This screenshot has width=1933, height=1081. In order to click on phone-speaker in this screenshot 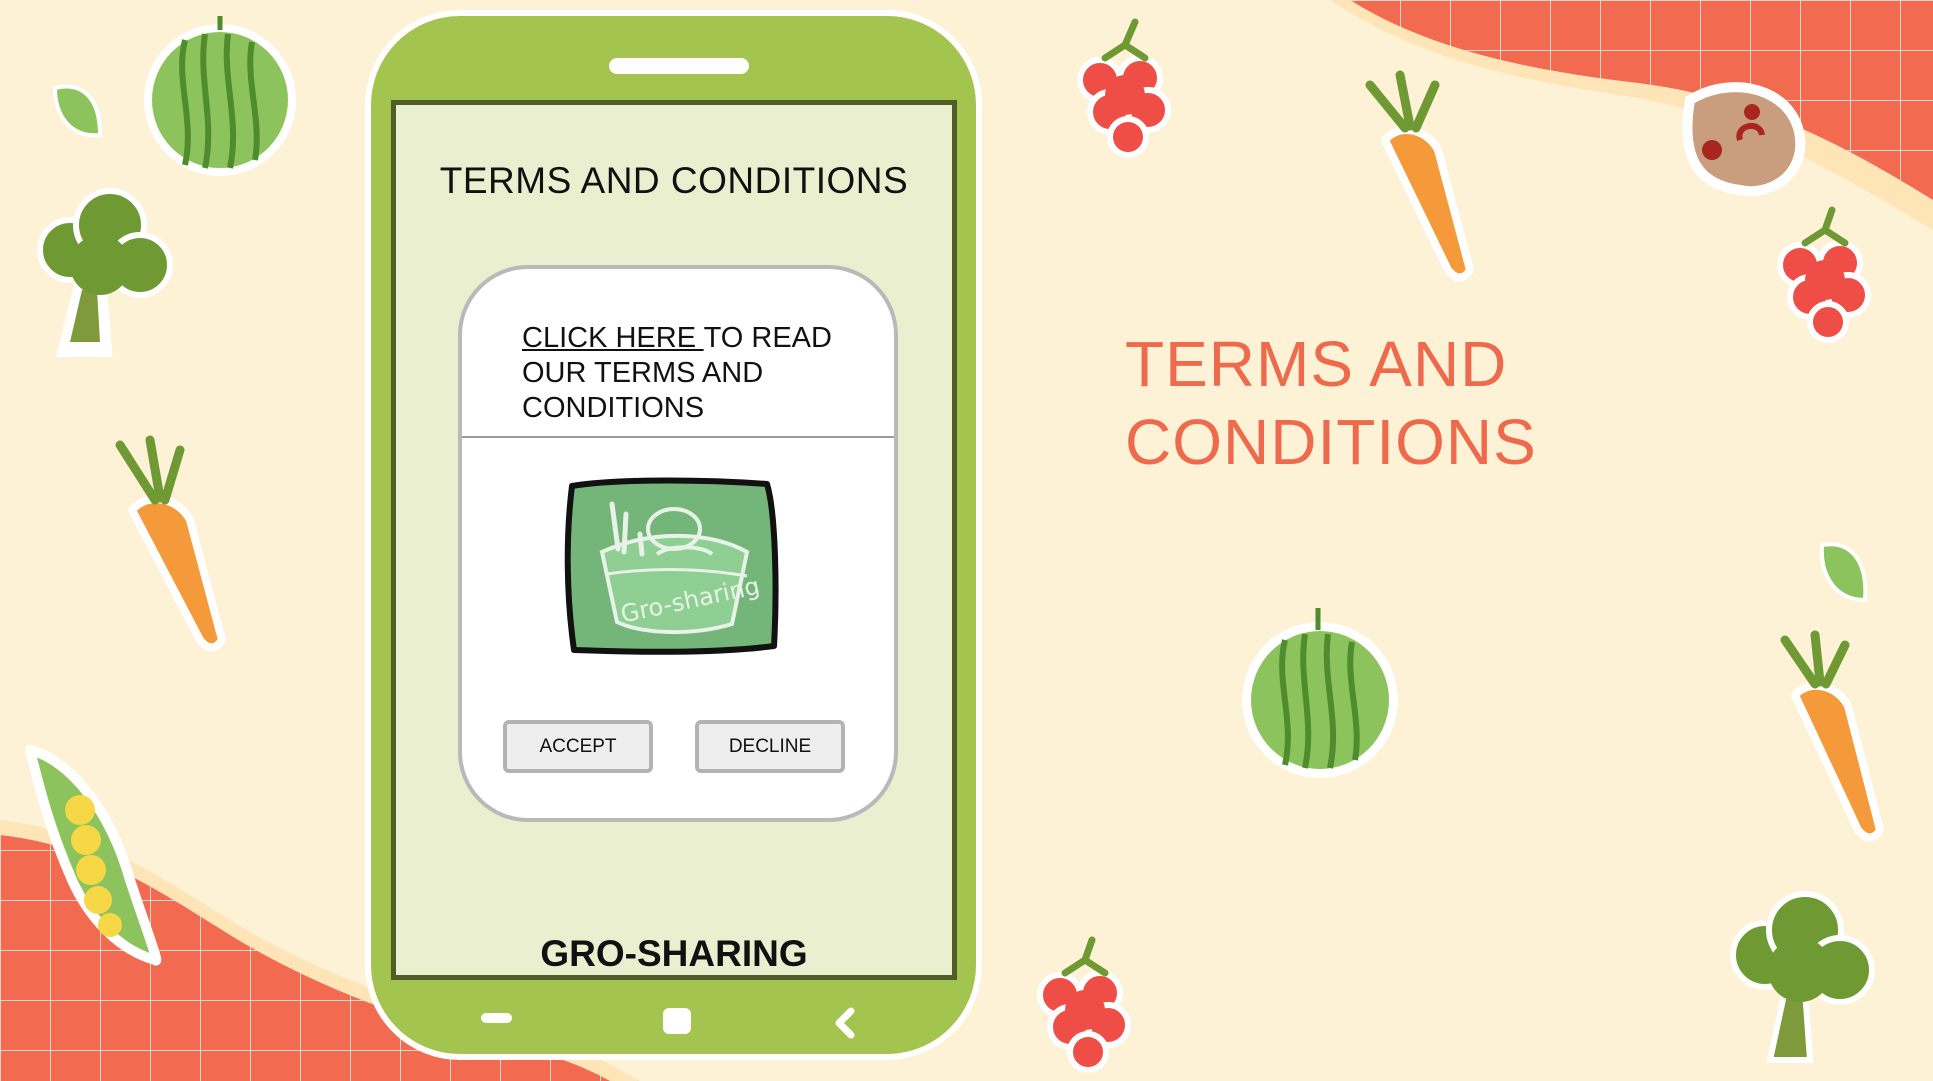, I will do `click(679, 66)`.